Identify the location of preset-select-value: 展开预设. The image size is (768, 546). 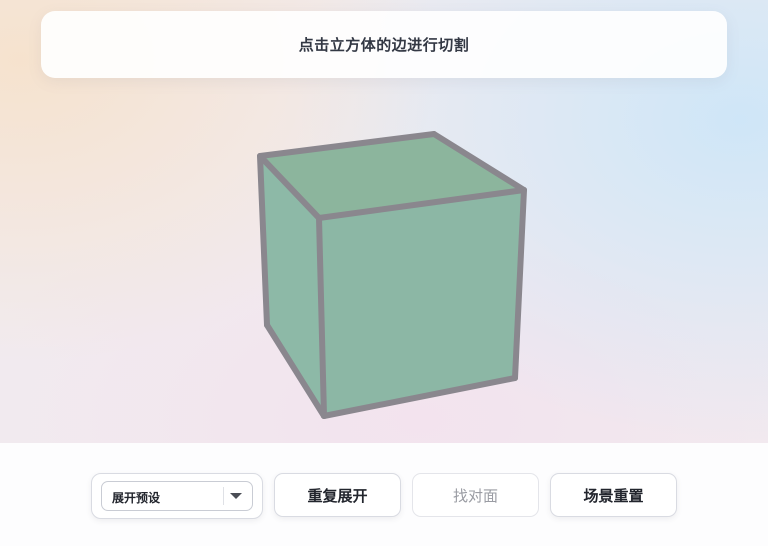
(136, 498).